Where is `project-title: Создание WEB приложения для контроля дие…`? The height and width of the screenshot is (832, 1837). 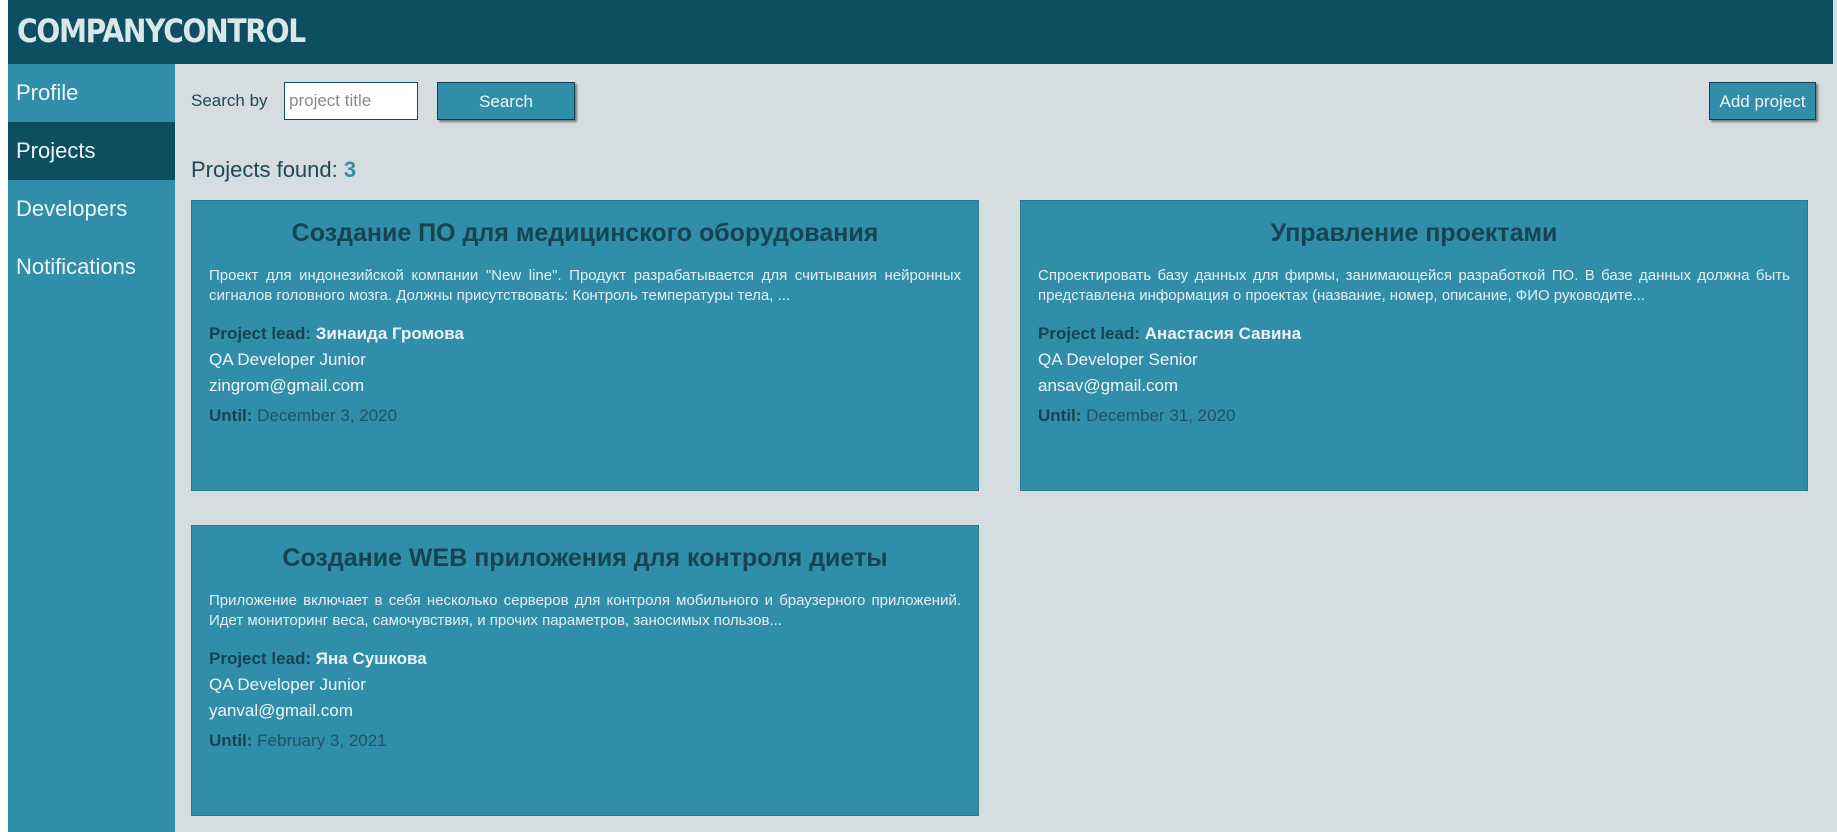
project-title: Создание WEB приложения для контроля дие… is located at coordinates (585, 558).